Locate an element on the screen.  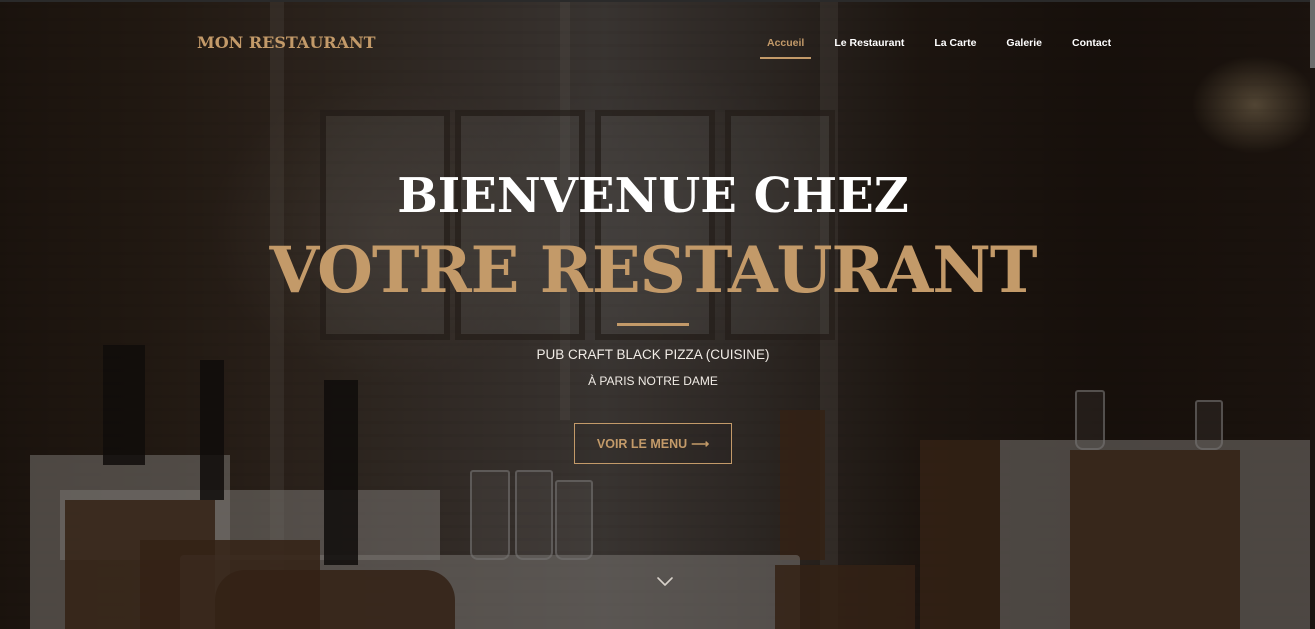
nav-item-la-carte: La Carte is located at coordinates (955, 49).